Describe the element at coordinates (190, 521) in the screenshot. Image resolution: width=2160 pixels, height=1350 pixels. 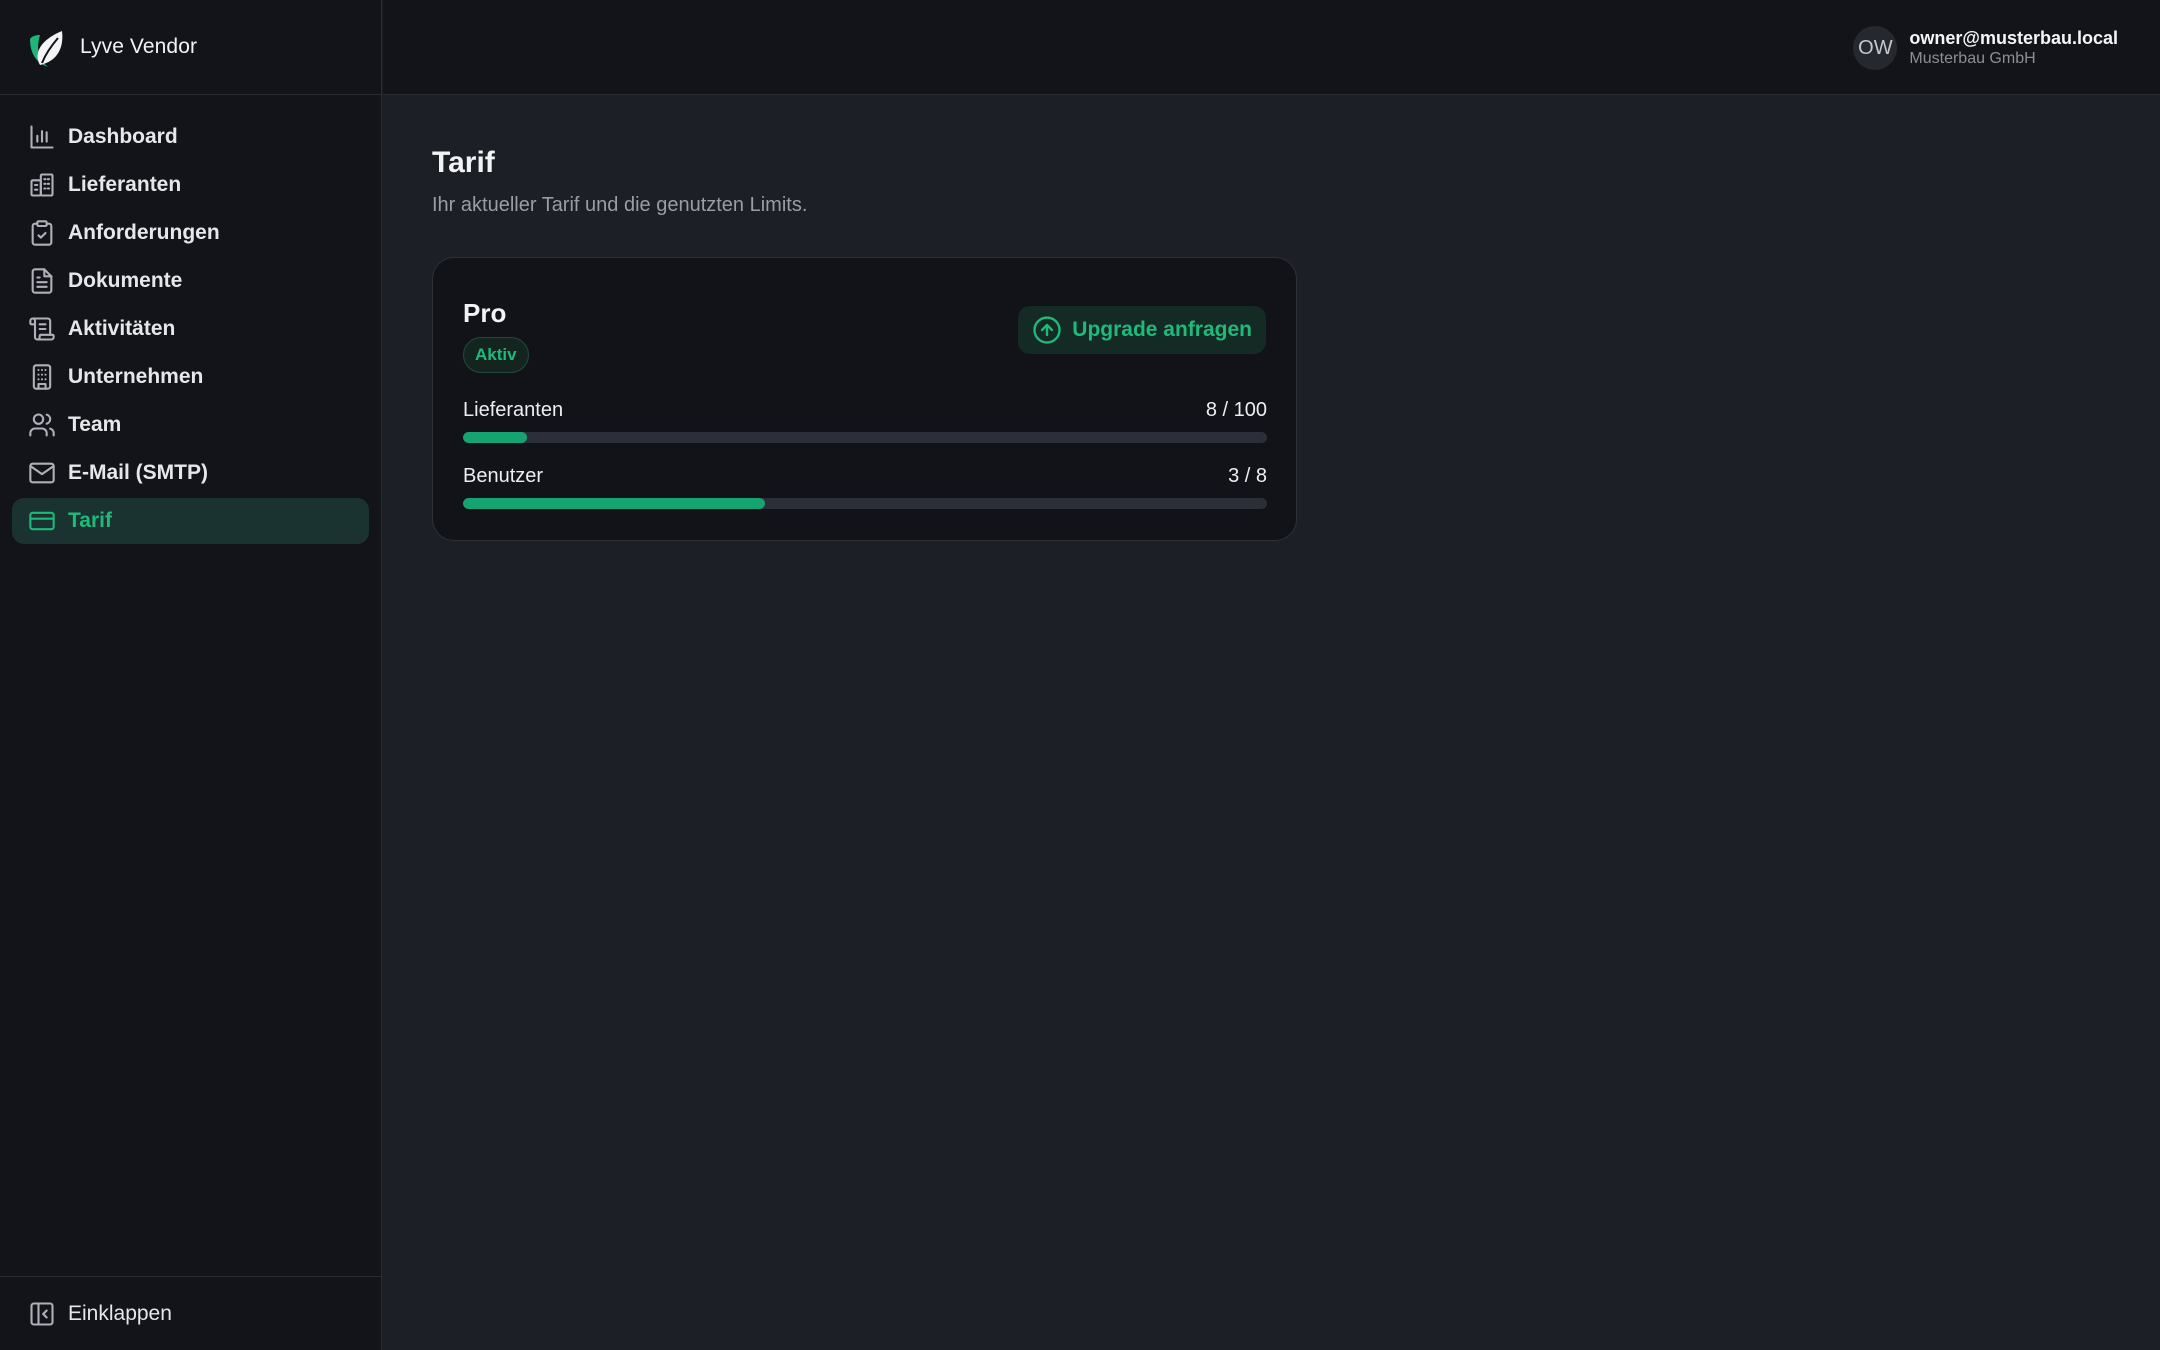
I see `sidebar-item-tarif: Tarif` at that location.